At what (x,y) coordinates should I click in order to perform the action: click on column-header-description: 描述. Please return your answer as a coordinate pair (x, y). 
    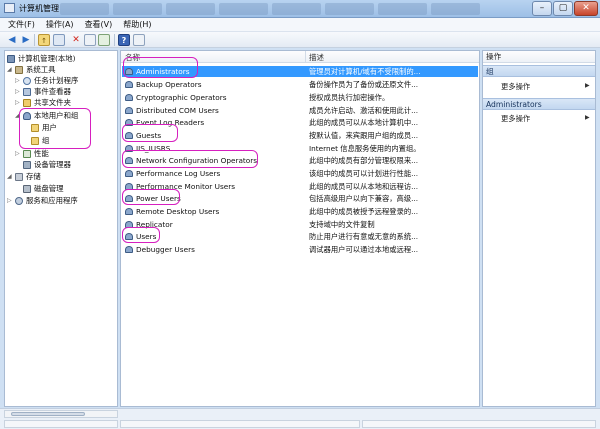
    Looking at the image, I should click on (316, 57).